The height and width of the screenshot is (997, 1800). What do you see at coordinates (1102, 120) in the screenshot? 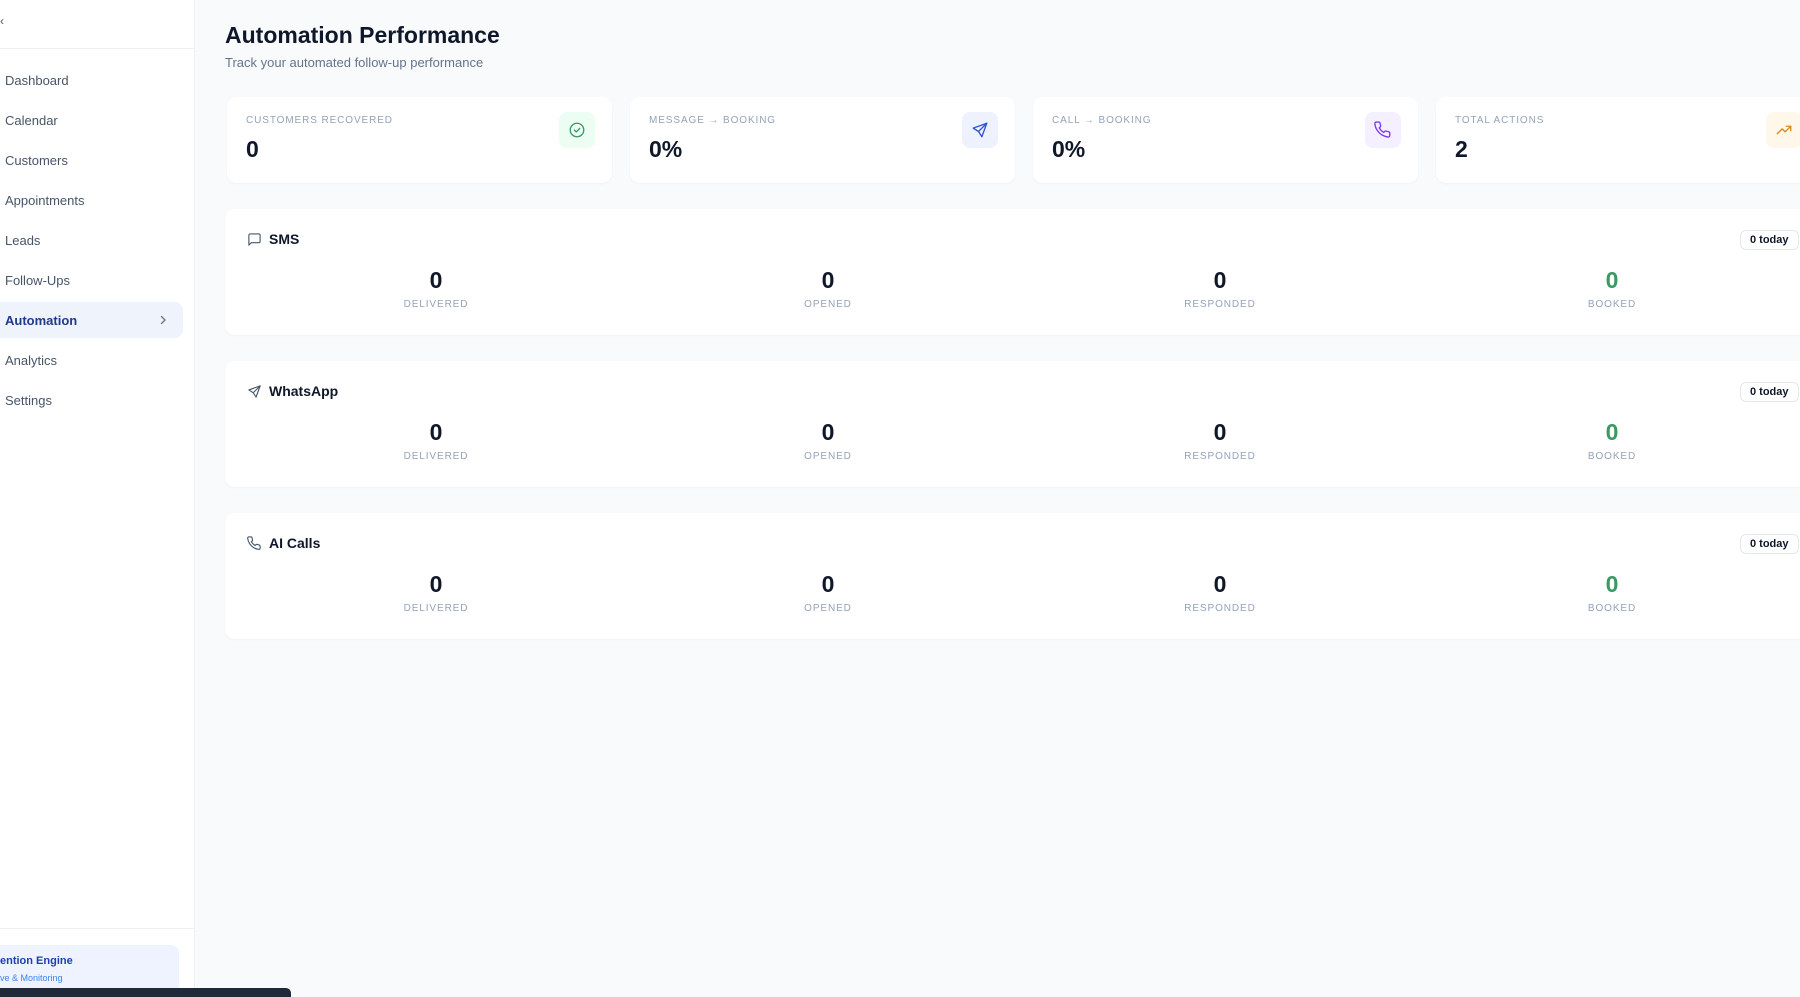
I see `stat-label: CALL → BOOKING` at bounding box center [1102, 120].